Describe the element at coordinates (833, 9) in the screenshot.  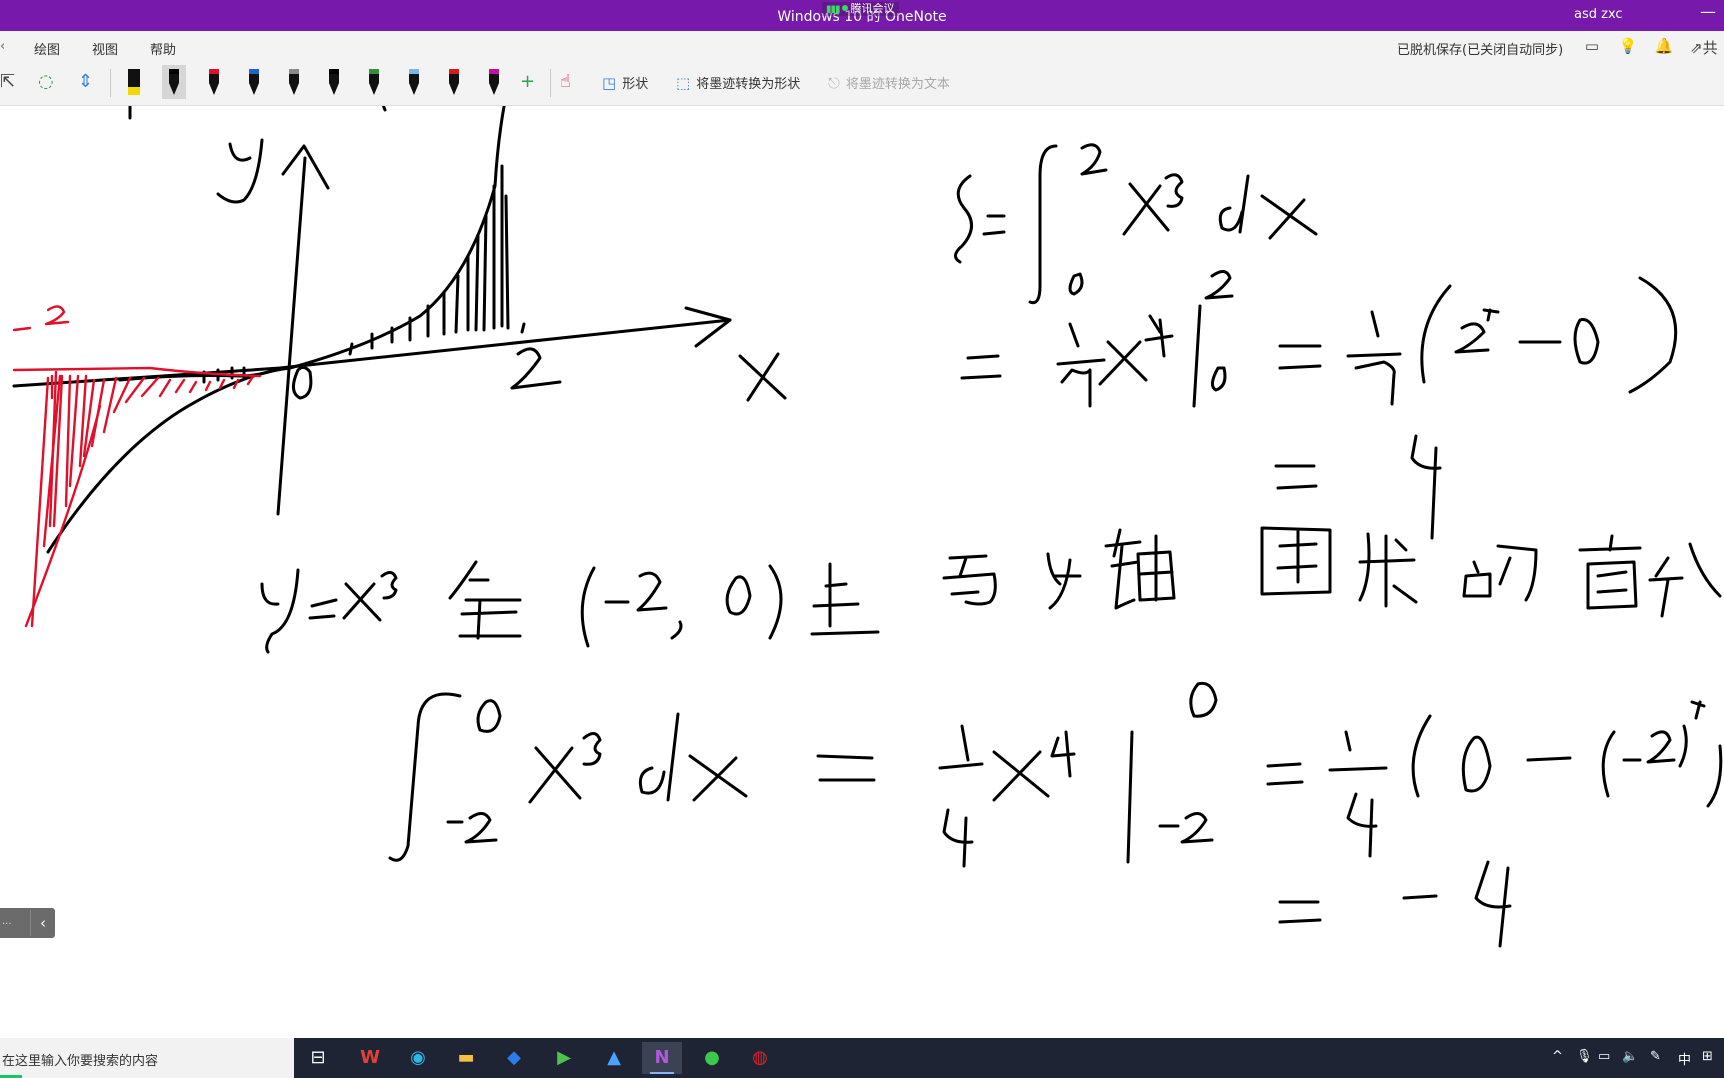
I see `signal-icon: ▮▮▮` at that location.